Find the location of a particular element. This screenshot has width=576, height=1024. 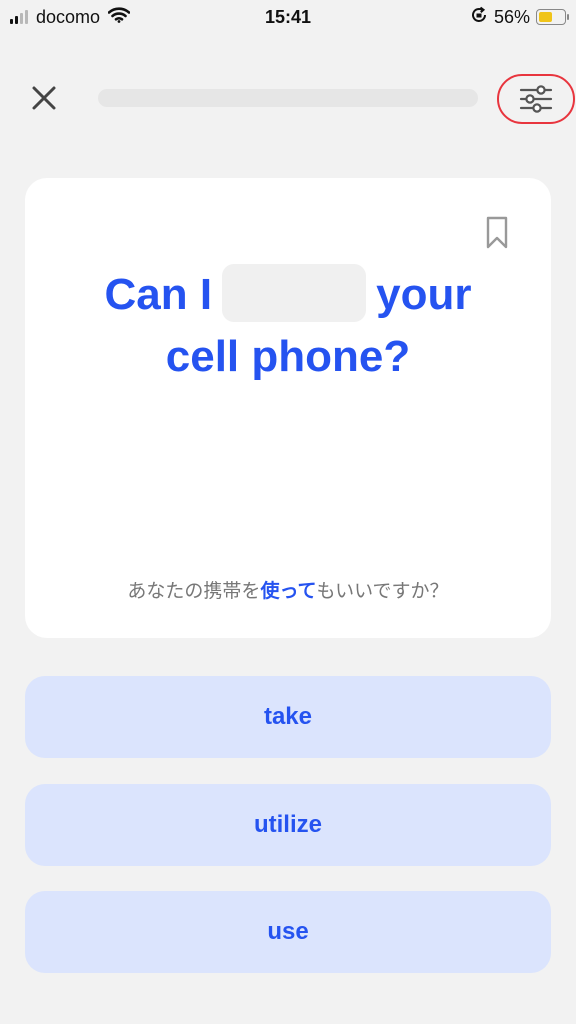

battery-percent: 56% is located at coordinates (511, 16).